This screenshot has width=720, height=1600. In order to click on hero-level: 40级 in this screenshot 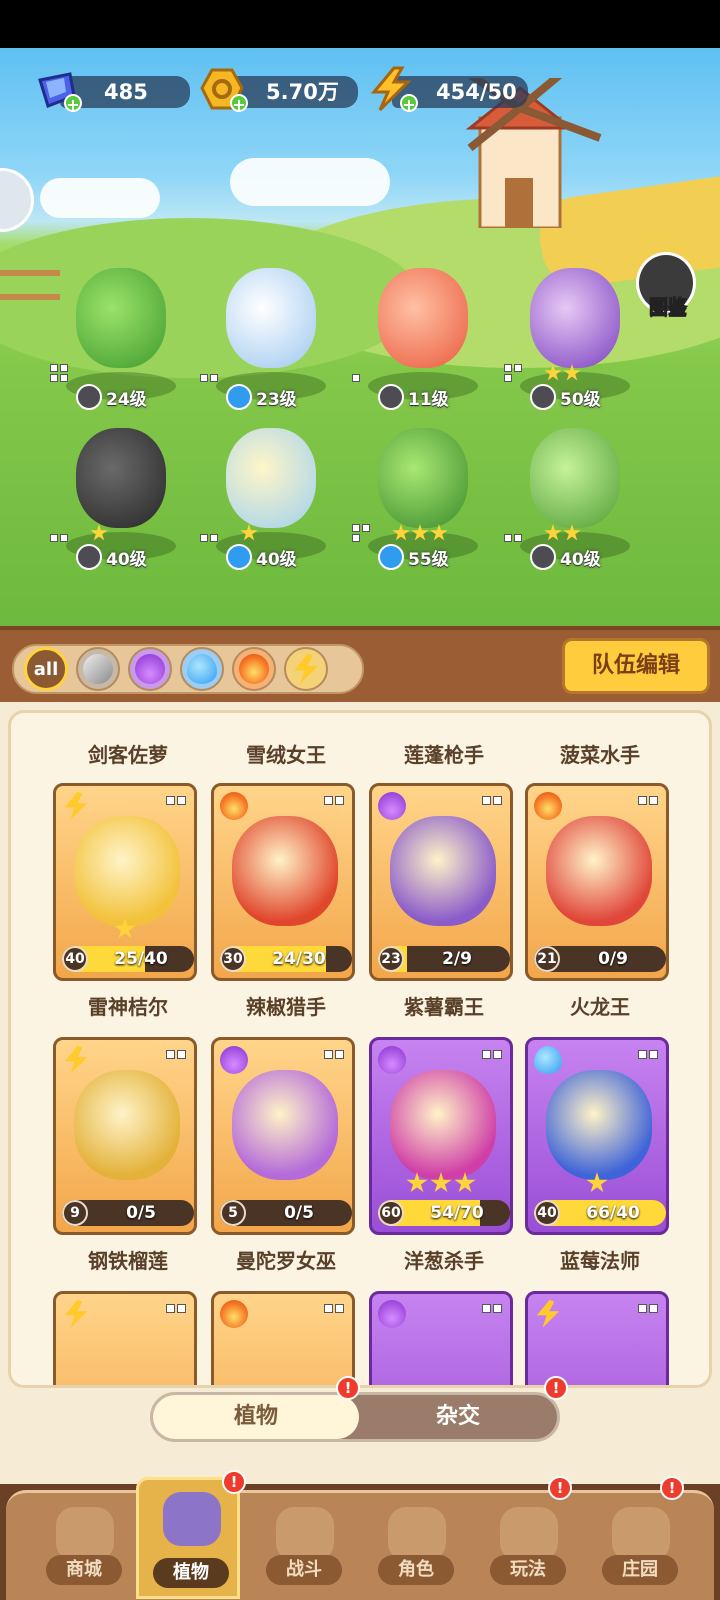, I will do `click(580, 559)`.